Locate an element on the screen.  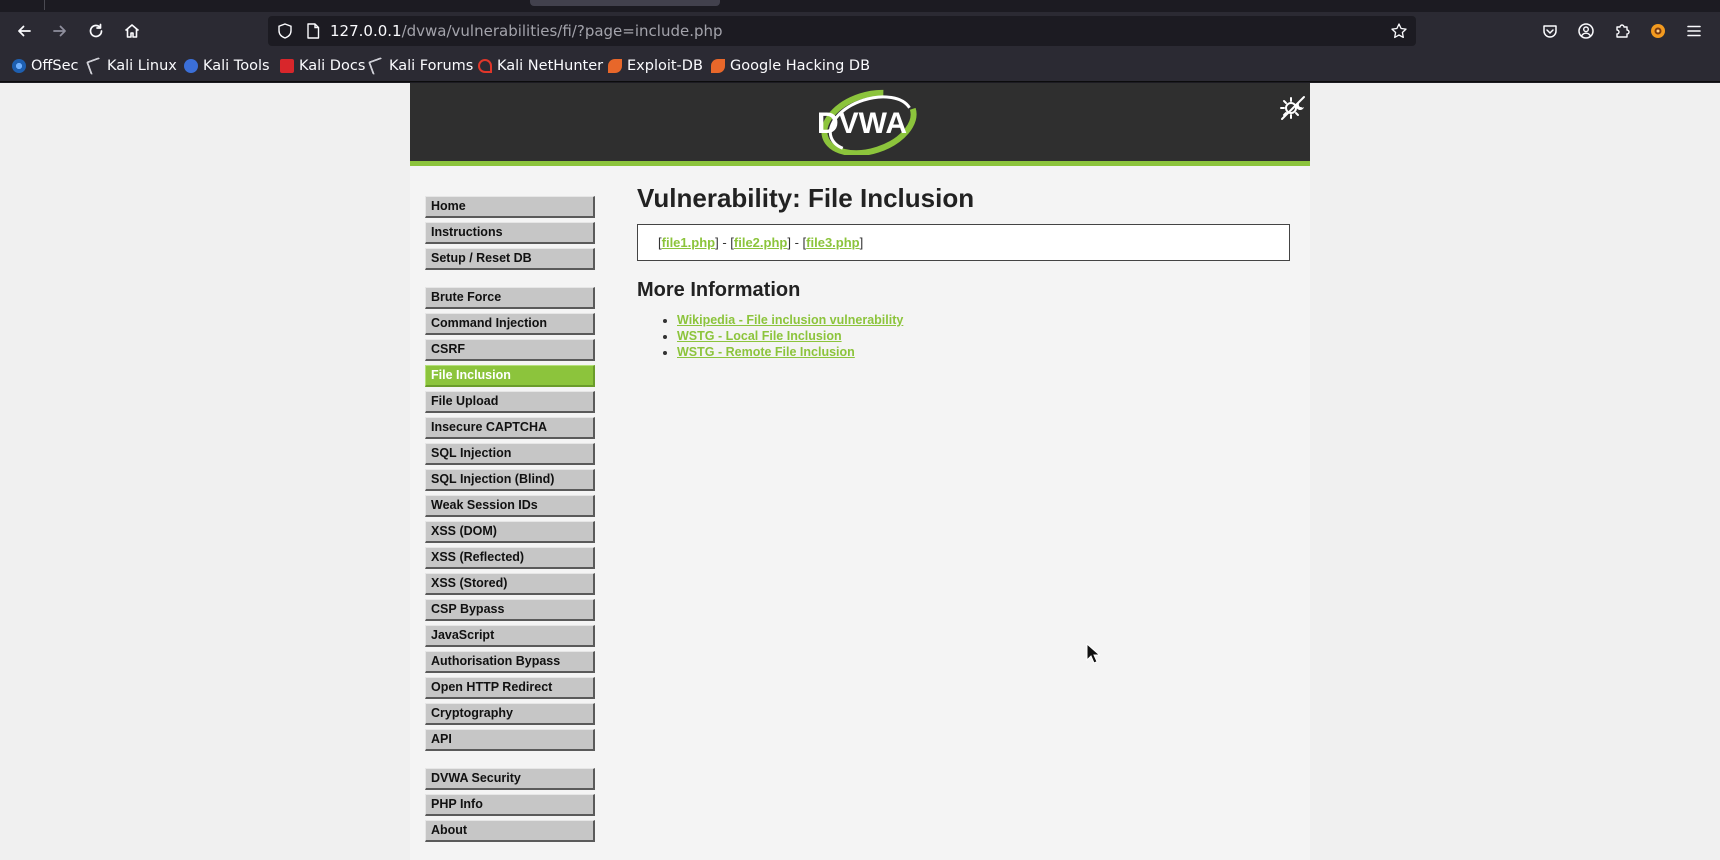
menu-item-xss-reflected: XSS (Reflected) is located at coordinates (510, 558).